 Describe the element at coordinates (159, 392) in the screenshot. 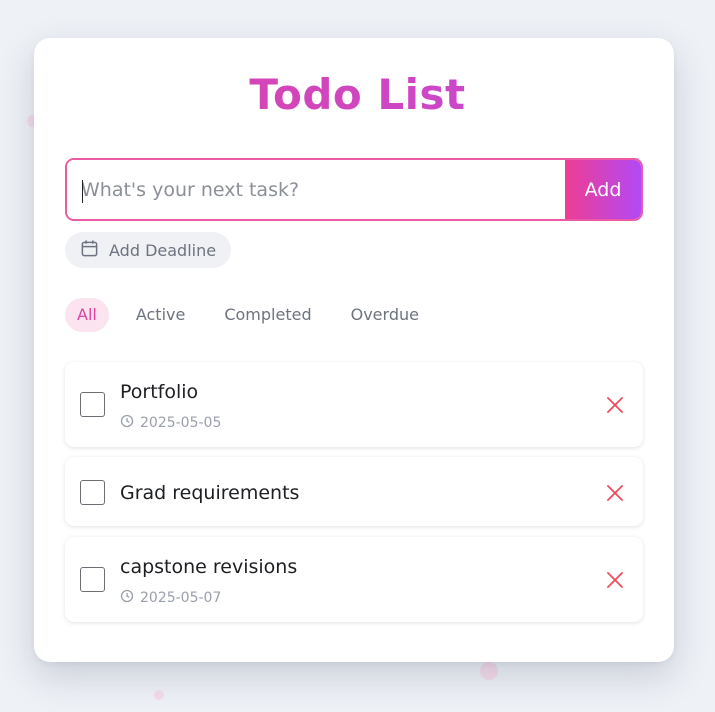

I see `todo-text: Portfolio` at that location.